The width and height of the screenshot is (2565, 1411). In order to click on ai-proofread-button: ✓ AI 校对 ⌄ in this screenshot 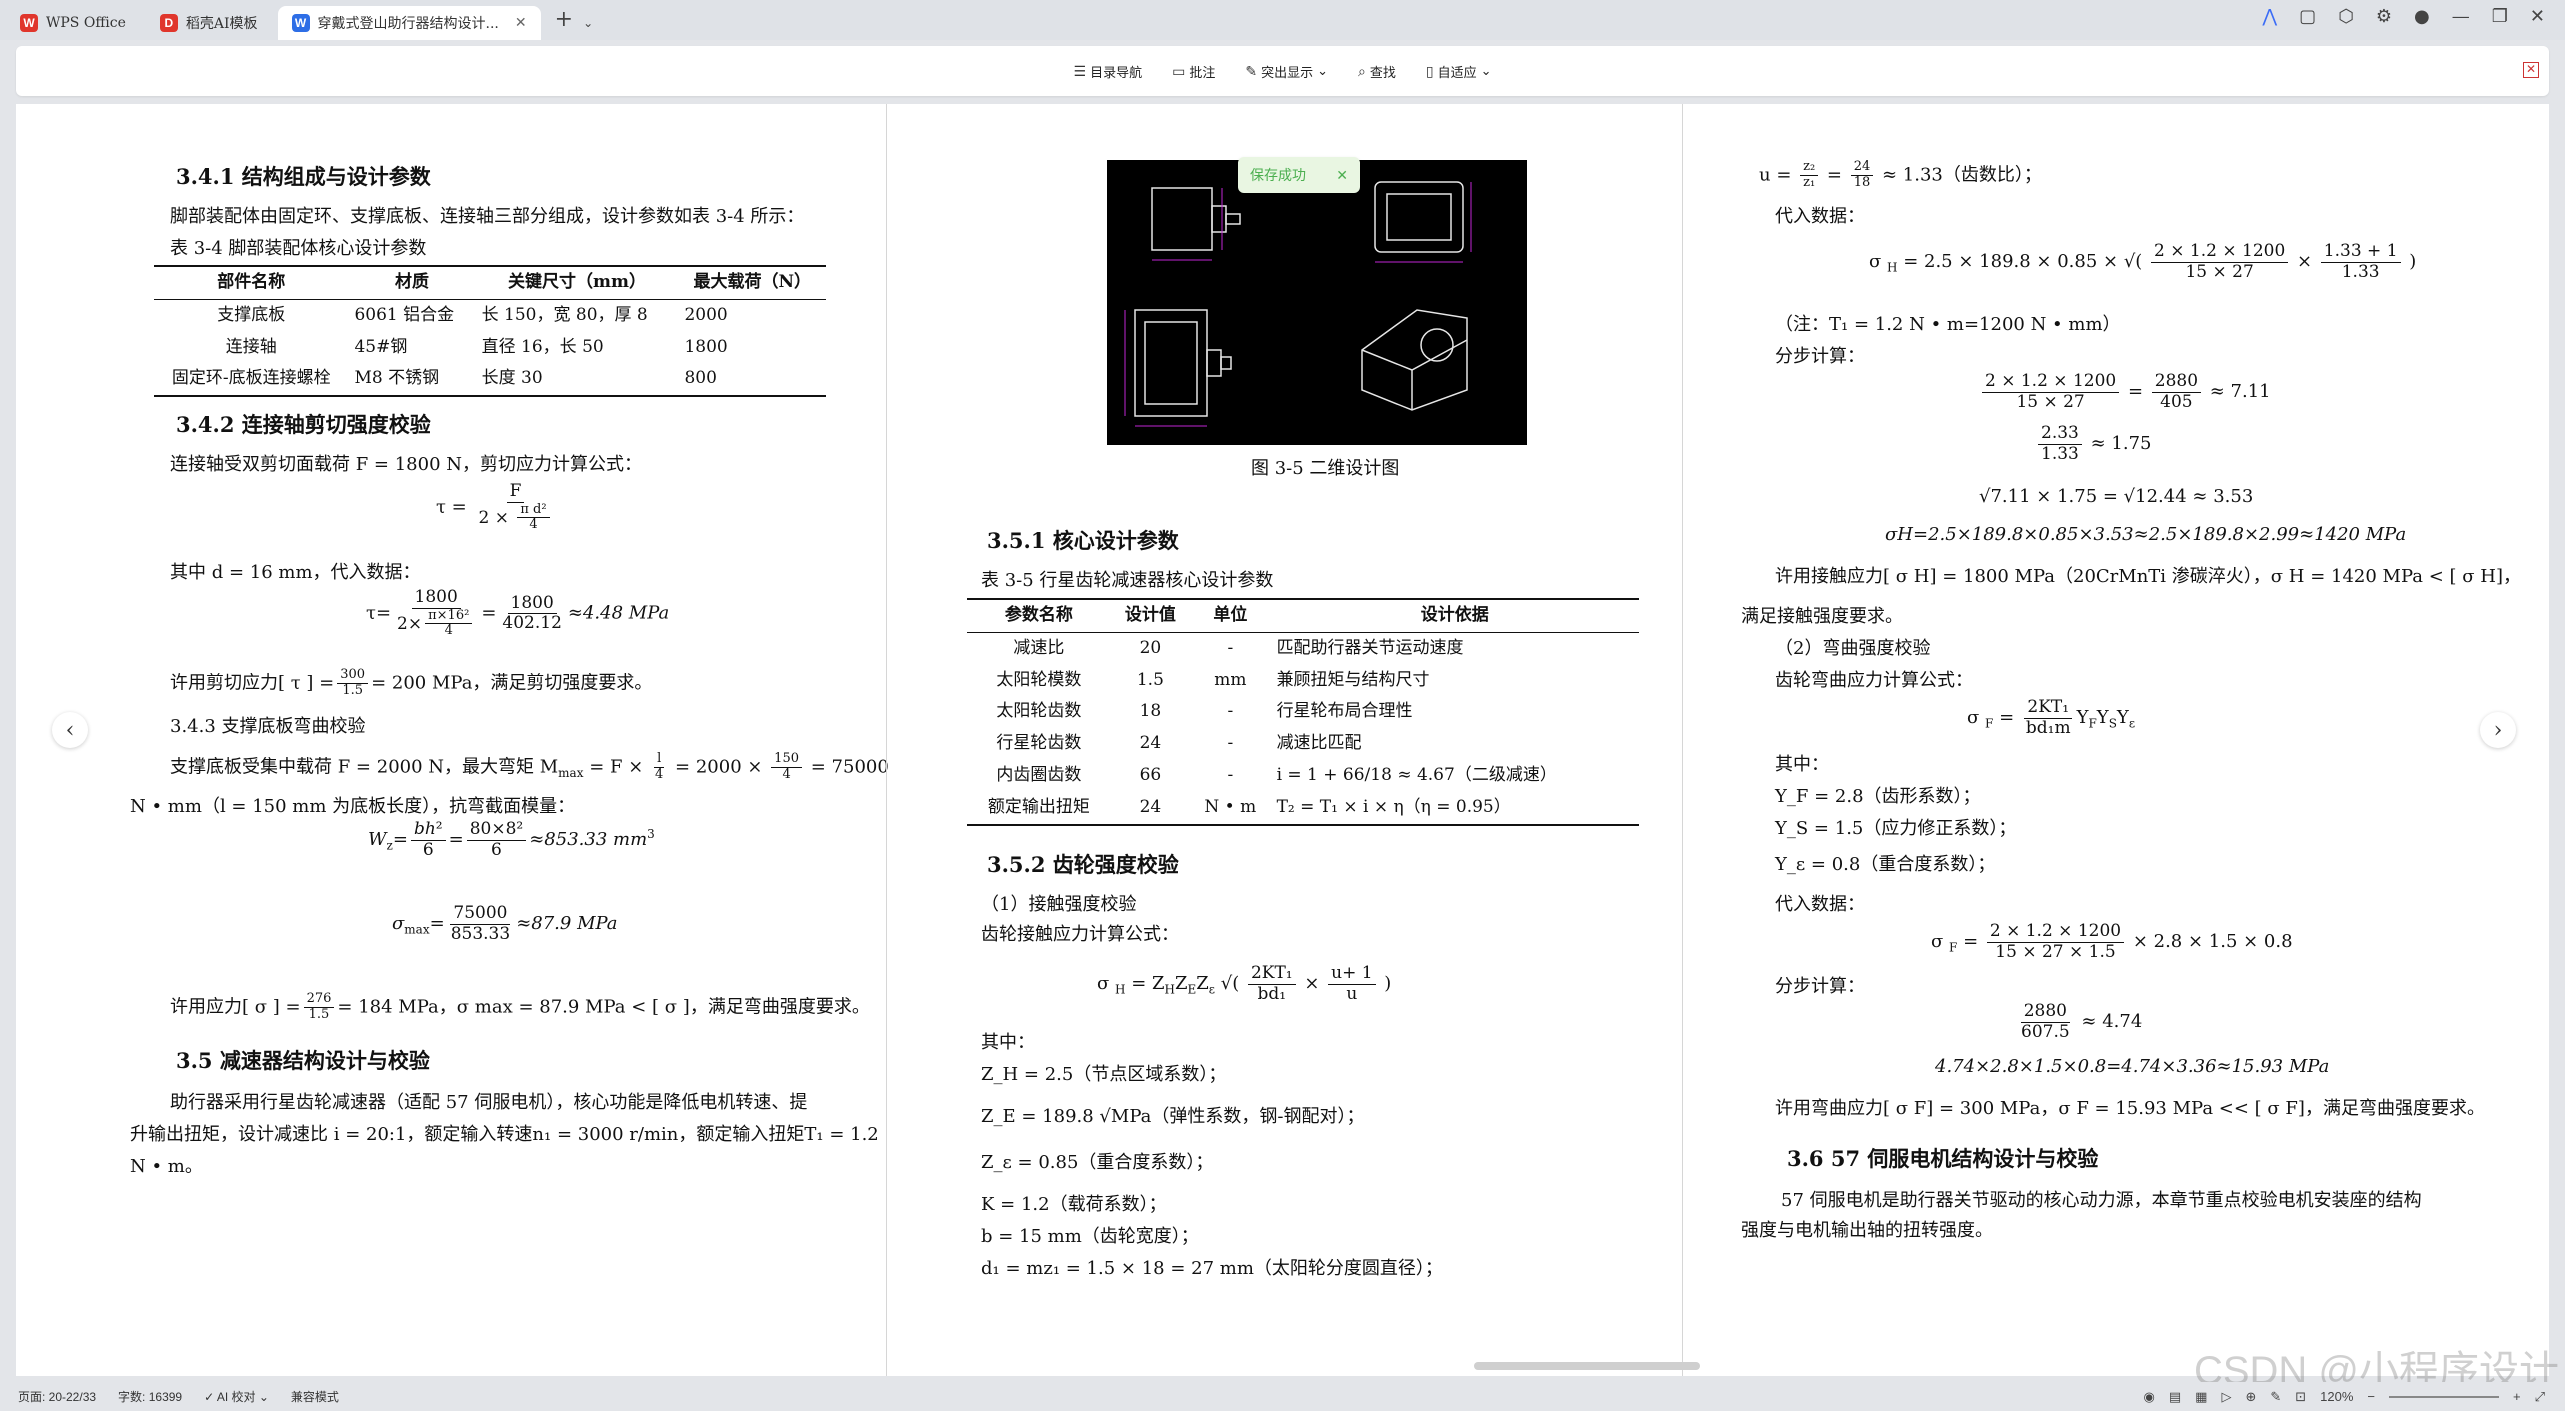, I will do `click(236, 1396)`.